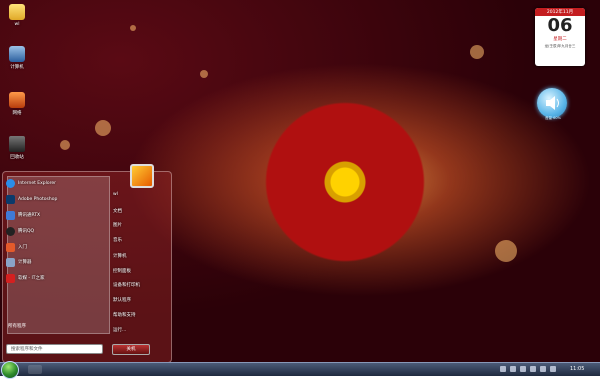 The image size is (600, 379). I want to click on recycle-bin-icon, so click(17, 144).